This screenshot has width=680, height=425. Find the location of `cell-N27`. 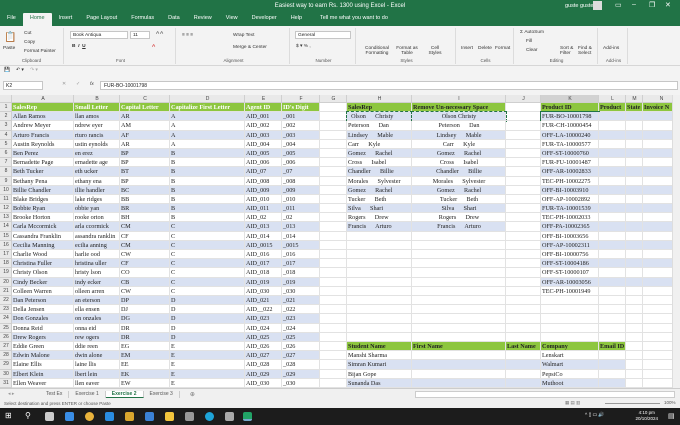

cell-N27 is located at coordinates (657, 347).